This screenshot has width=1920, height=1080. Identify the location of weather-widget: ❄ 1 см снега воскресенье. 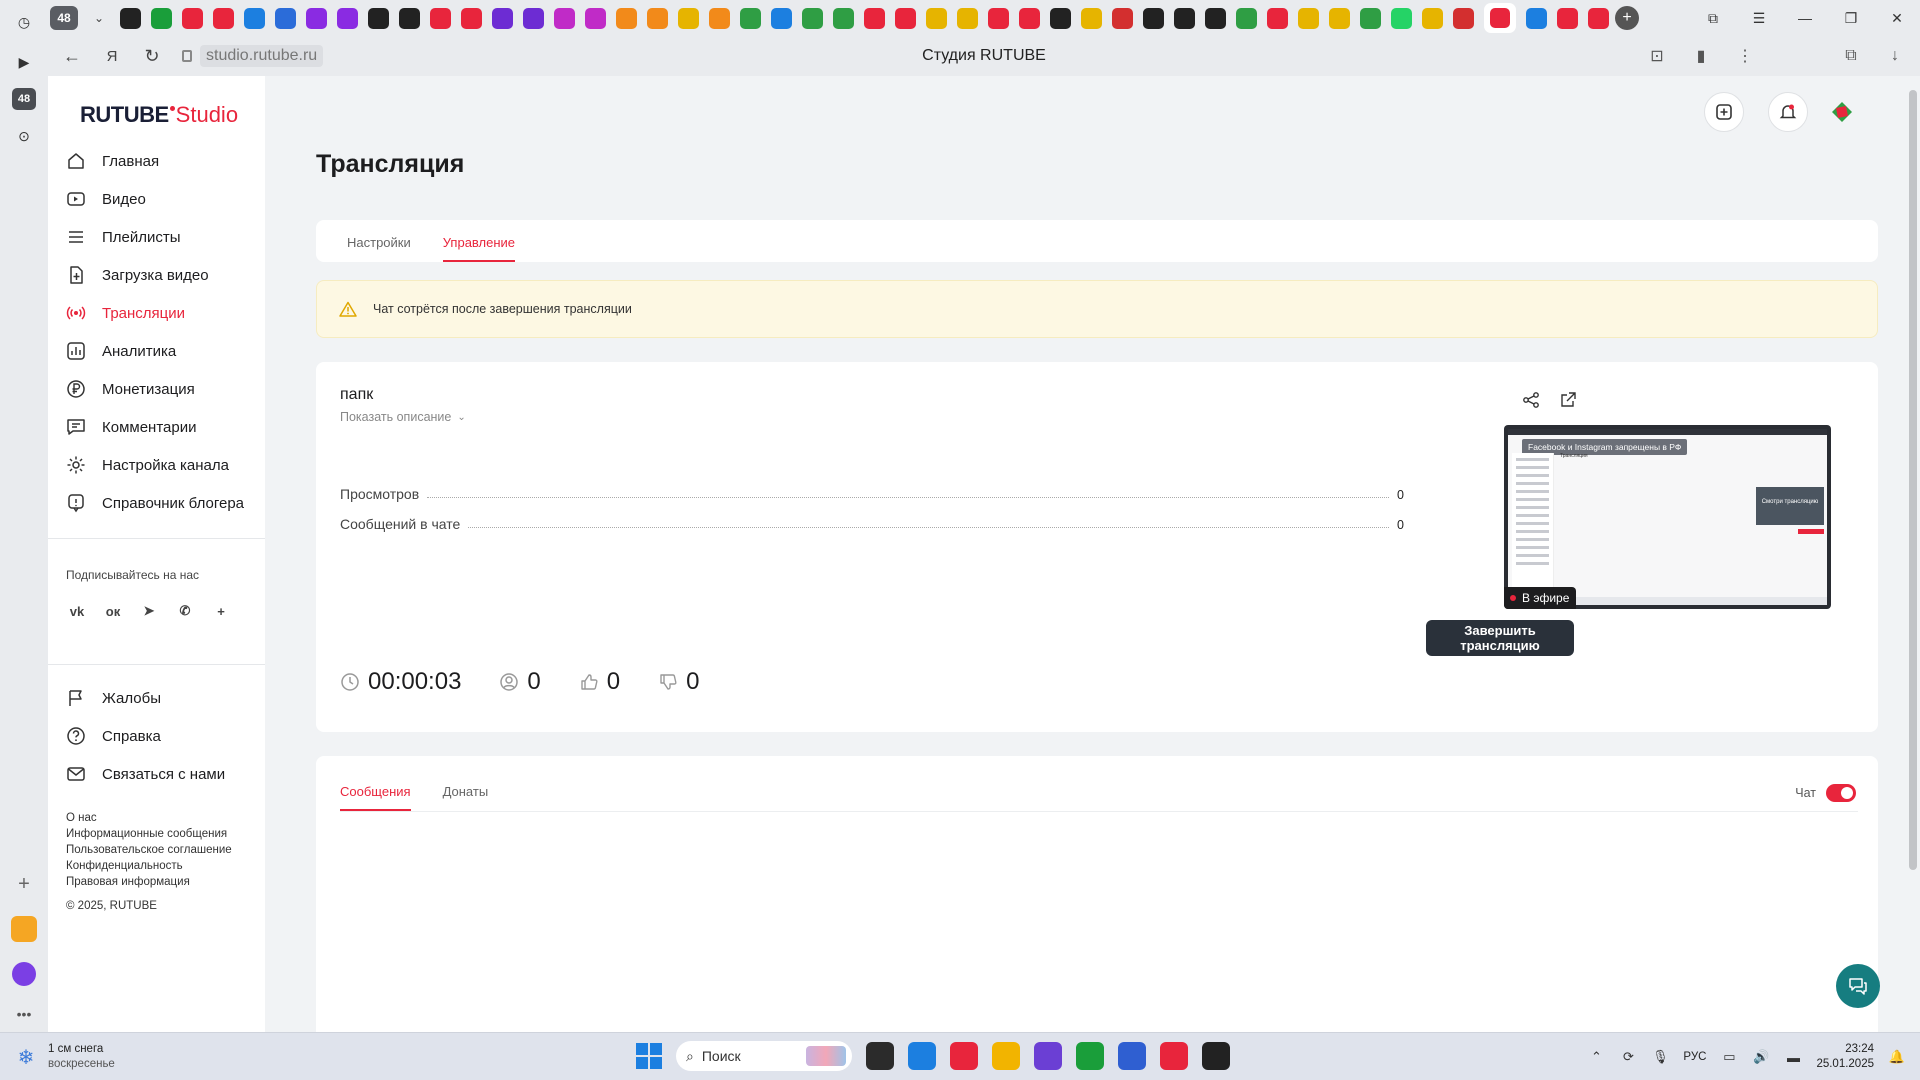
(64, 1057).